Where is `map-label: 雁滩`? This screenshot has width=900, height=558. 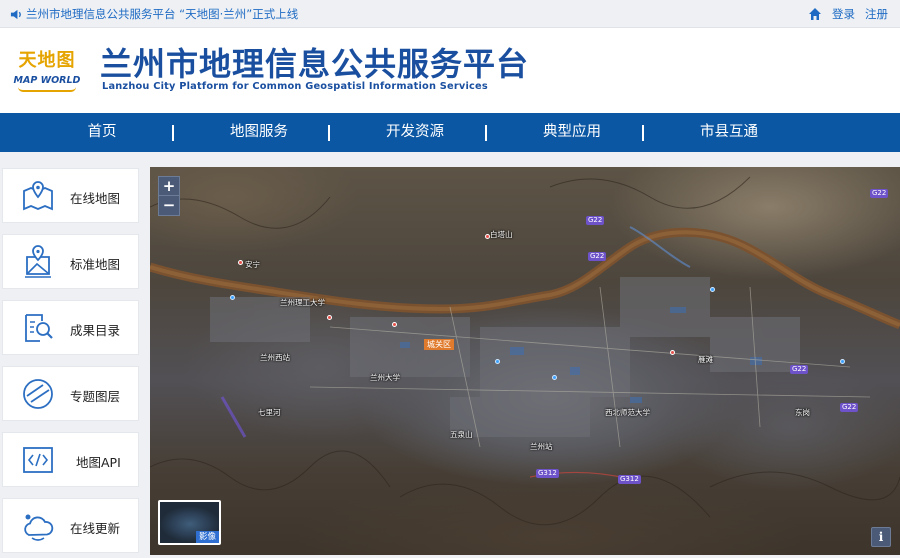
map-label: 雁滩 is located at coordinates (705, 359).